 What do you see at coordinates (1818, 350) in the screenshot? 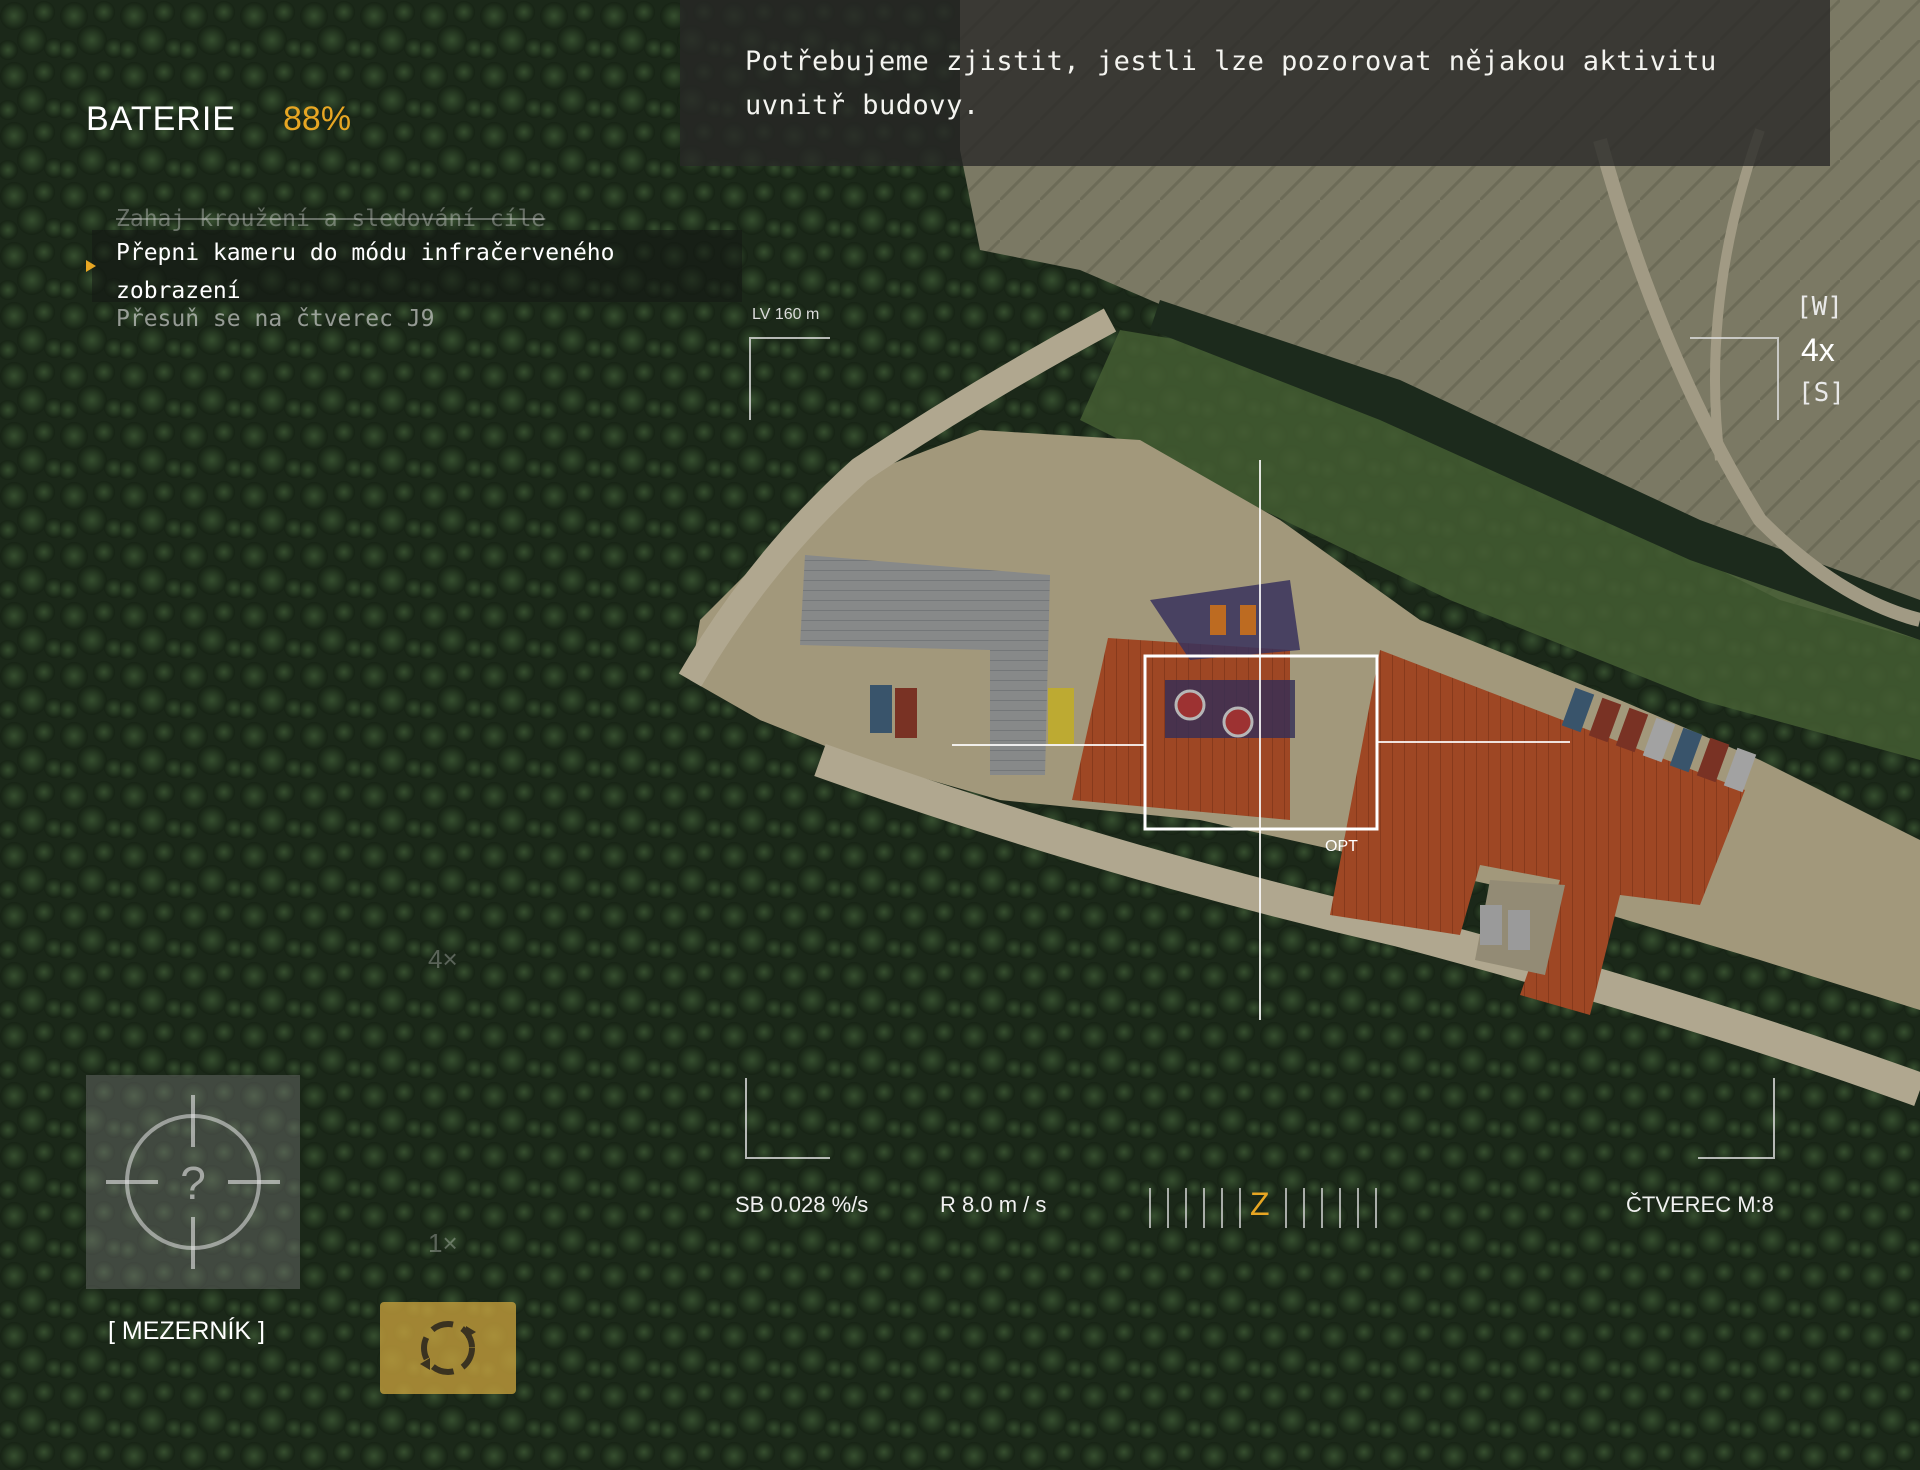
I see `zoom-level: 4x` at bounding box center [1818, 350].